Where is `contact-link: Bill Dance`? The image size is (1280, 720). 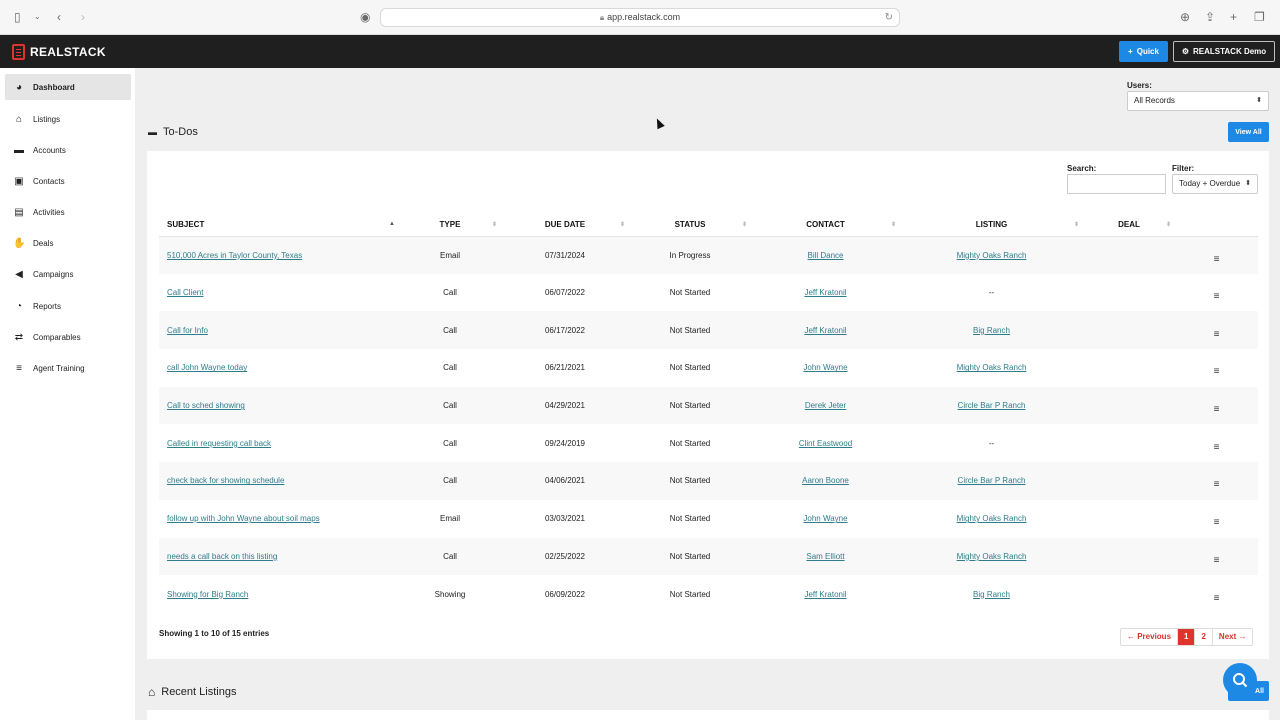 contact-link: Bill Dance is located at coordinates (825, 255).